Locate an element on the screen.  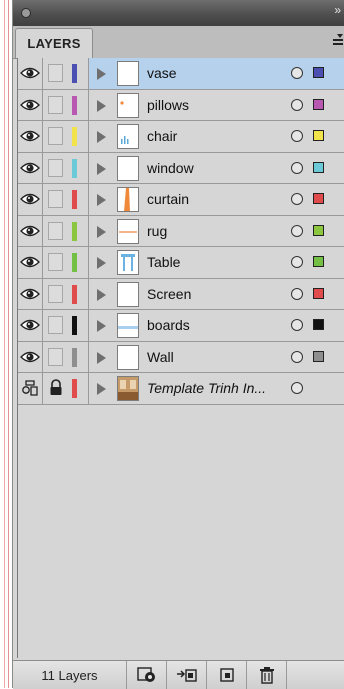
layer-main: pillows is located at coordinates (216, 104).